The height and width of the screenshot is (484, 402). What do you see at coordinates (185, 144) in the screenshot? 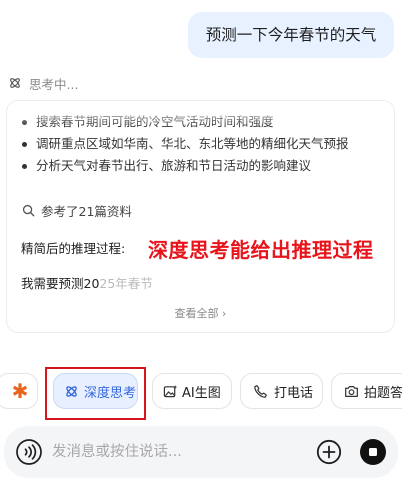
I see `thinking-step: 调研重点区域如华南、华北、东北等地的精细化天气预报` at bounding box center [185, 144].